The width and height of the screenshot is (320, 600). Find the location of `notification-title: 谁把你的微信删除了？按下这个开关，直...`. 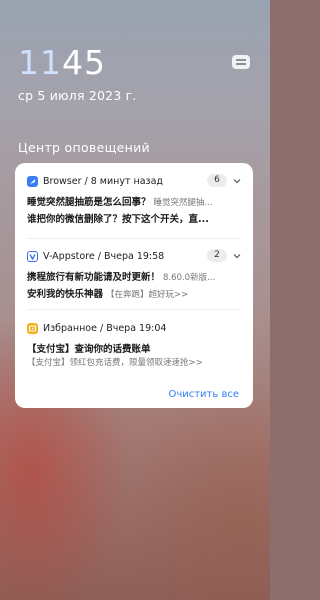

notification-title: 谁把你的微信删除了？按下这个开关，直... is located at coordinates (118, 219).